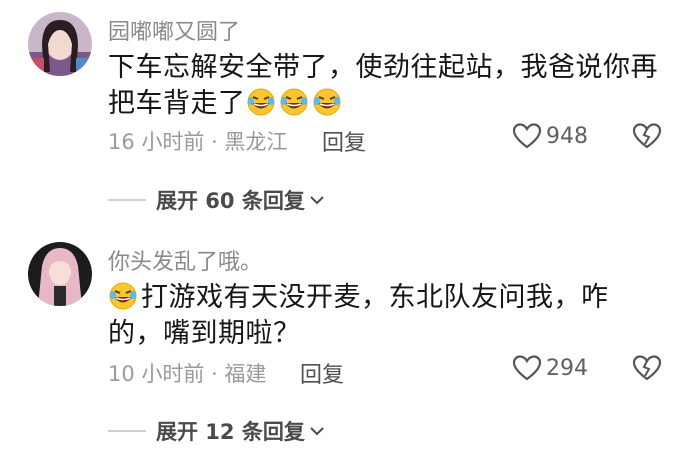  Describe the element at coordinates (383, 85) in the screenshot. I see `comment-text-body: 下车忘解安全带了，使劲往起站，我爸说你再把车背走了` at that location.